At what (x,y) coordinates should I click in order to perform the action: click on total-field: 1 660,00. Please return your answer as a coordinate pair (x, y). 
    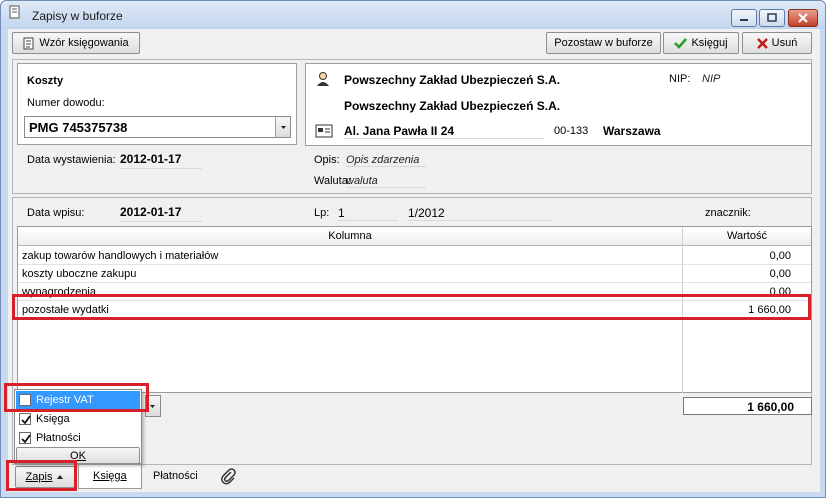
    Looking at the image, I should click on (747, 406).